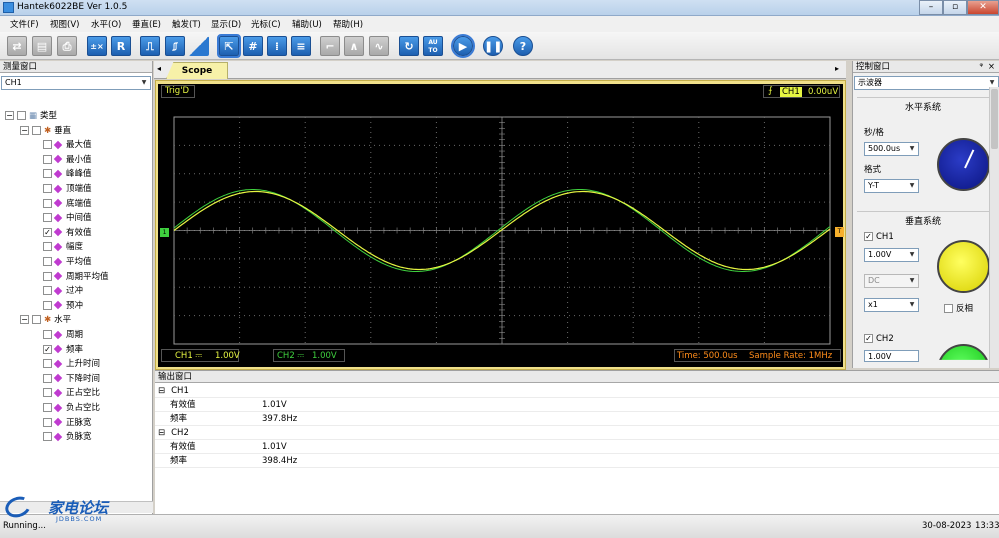 This screenshot has height=538, width=999. Describe the element at coordinates (307, 24) in the screenshot. I see `menu-utility: 辅助(U)` at that location.